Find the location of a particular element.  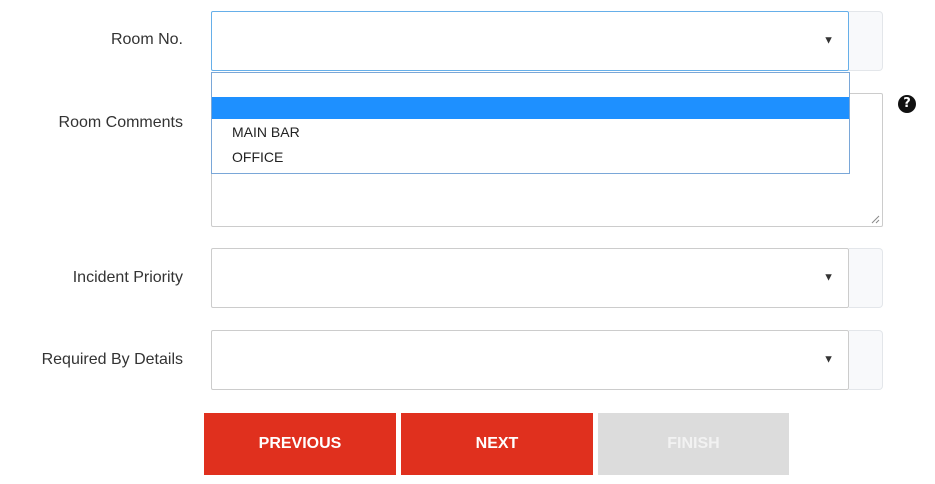

finish-button: FINISH is located at coordinates (693, 444).